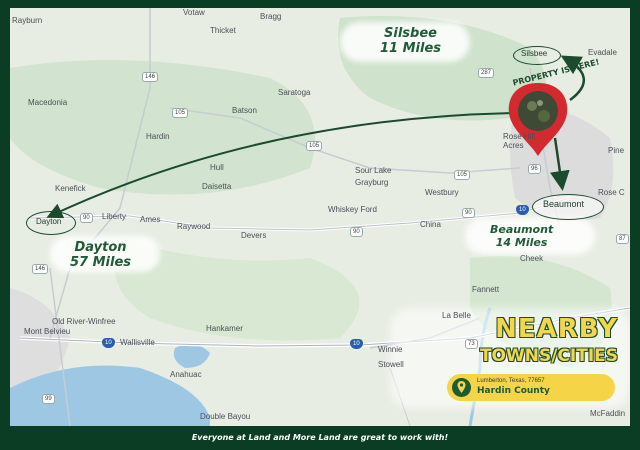 The image size is (640, 450). What do you see at coordinates (294, 92) in the screenshot?
I see `town-saratoga: Saratoga` at bounding box center [294, 92].